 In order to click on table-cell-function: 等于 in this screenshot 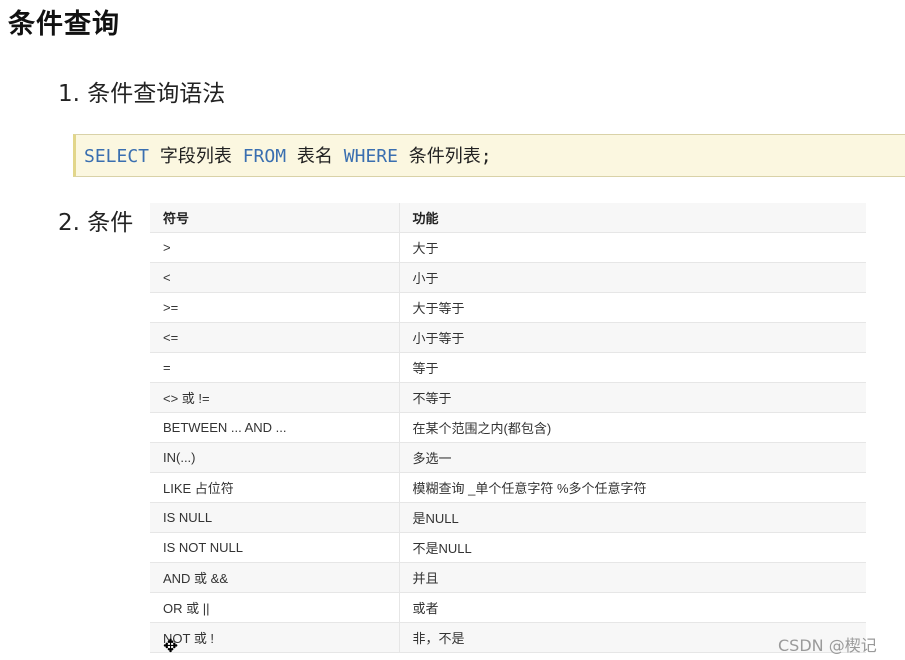, I will do `click(632, 367)`.